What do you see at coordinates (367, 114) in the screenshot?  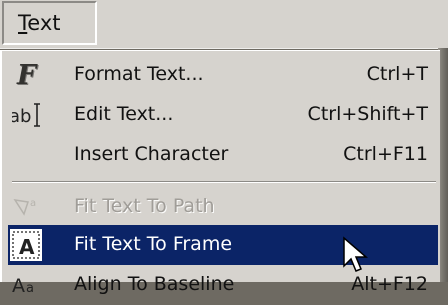 I see `menu-item-shortcut: Ctrl+Shift+T` at bounding box center [367, 114].